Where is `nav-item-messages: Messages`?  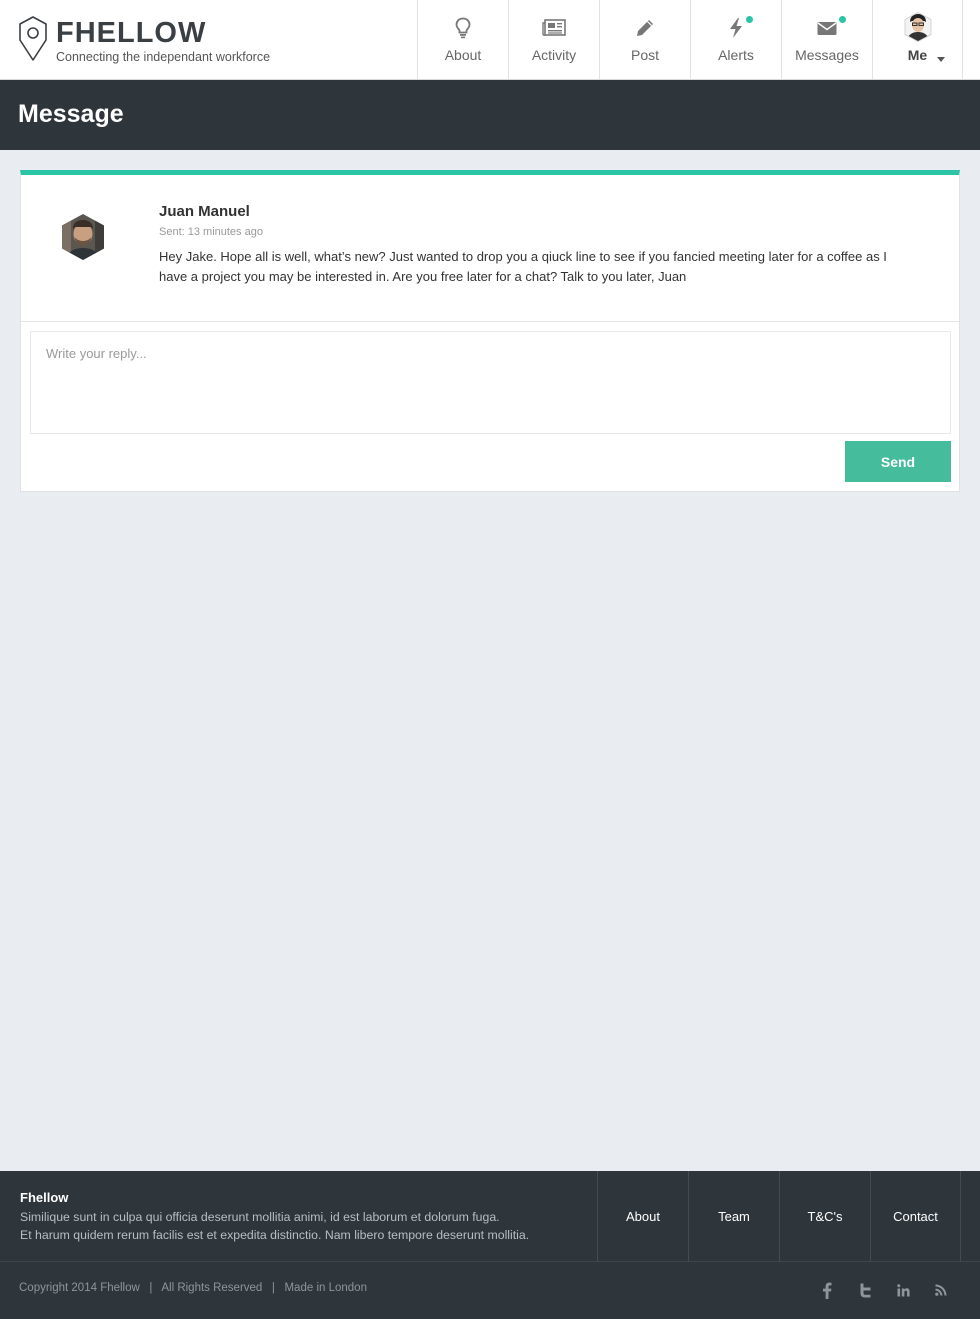
nav-item-messages: Messages is located at coordinates (826, 39).